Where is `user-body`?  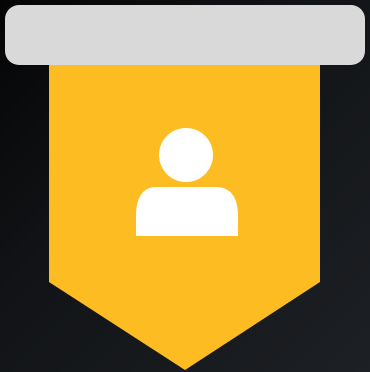 user-body is located at coordinates (187, 211).